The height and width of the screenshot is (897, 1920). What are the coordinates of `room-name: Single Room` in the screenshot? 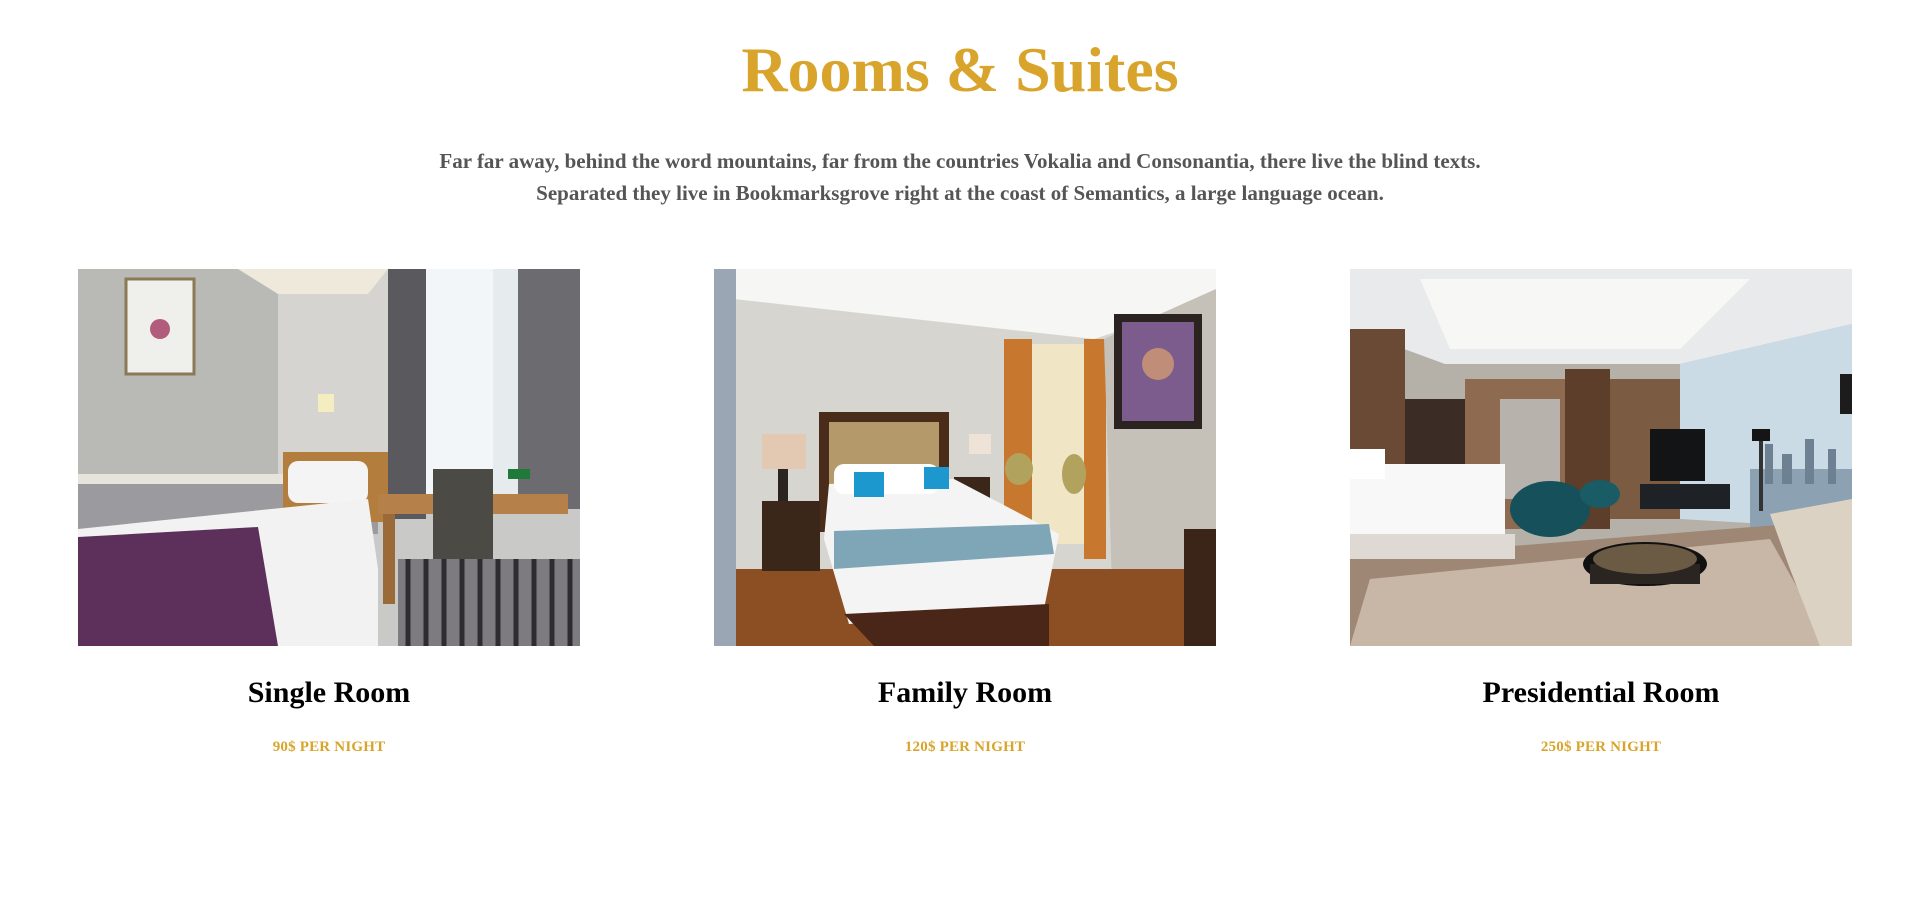 It's located at (329, 693).